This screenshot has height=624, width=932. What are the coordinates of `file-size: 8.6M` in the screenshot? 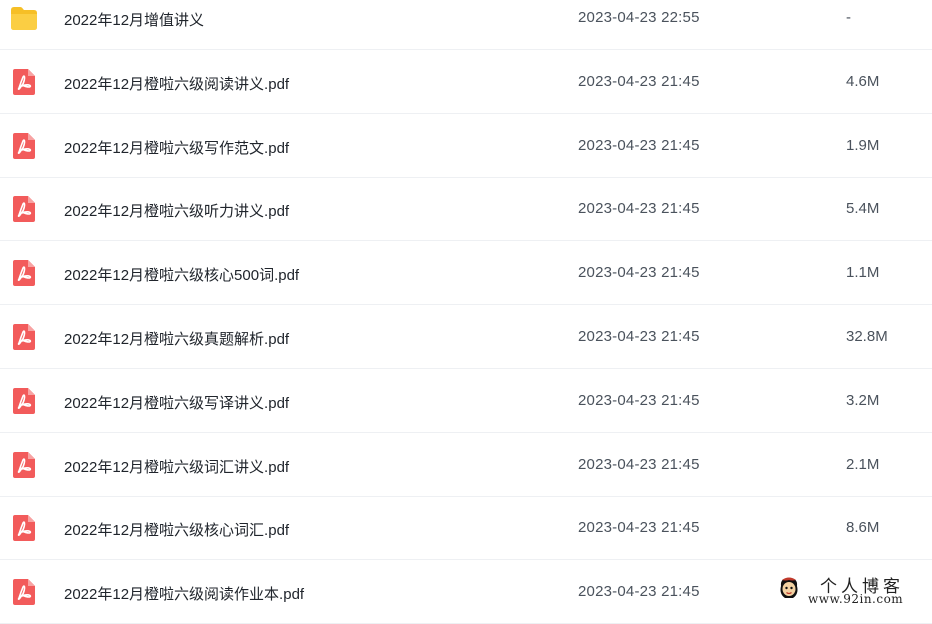 It's located at (863, 527).